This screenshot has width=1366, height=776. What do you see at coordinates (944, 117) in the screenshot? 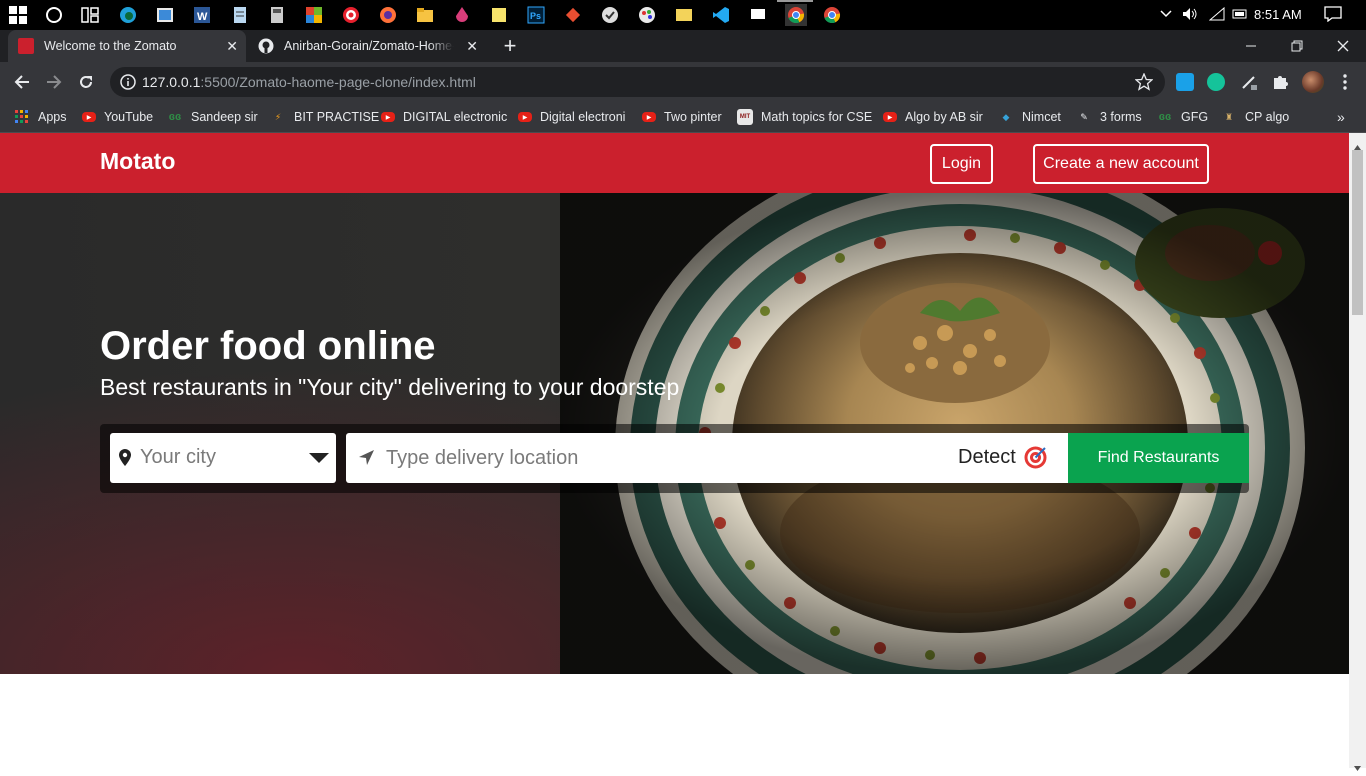
I see `bookmark-label: Algo by AB sir` at bounding box center [944, 117].